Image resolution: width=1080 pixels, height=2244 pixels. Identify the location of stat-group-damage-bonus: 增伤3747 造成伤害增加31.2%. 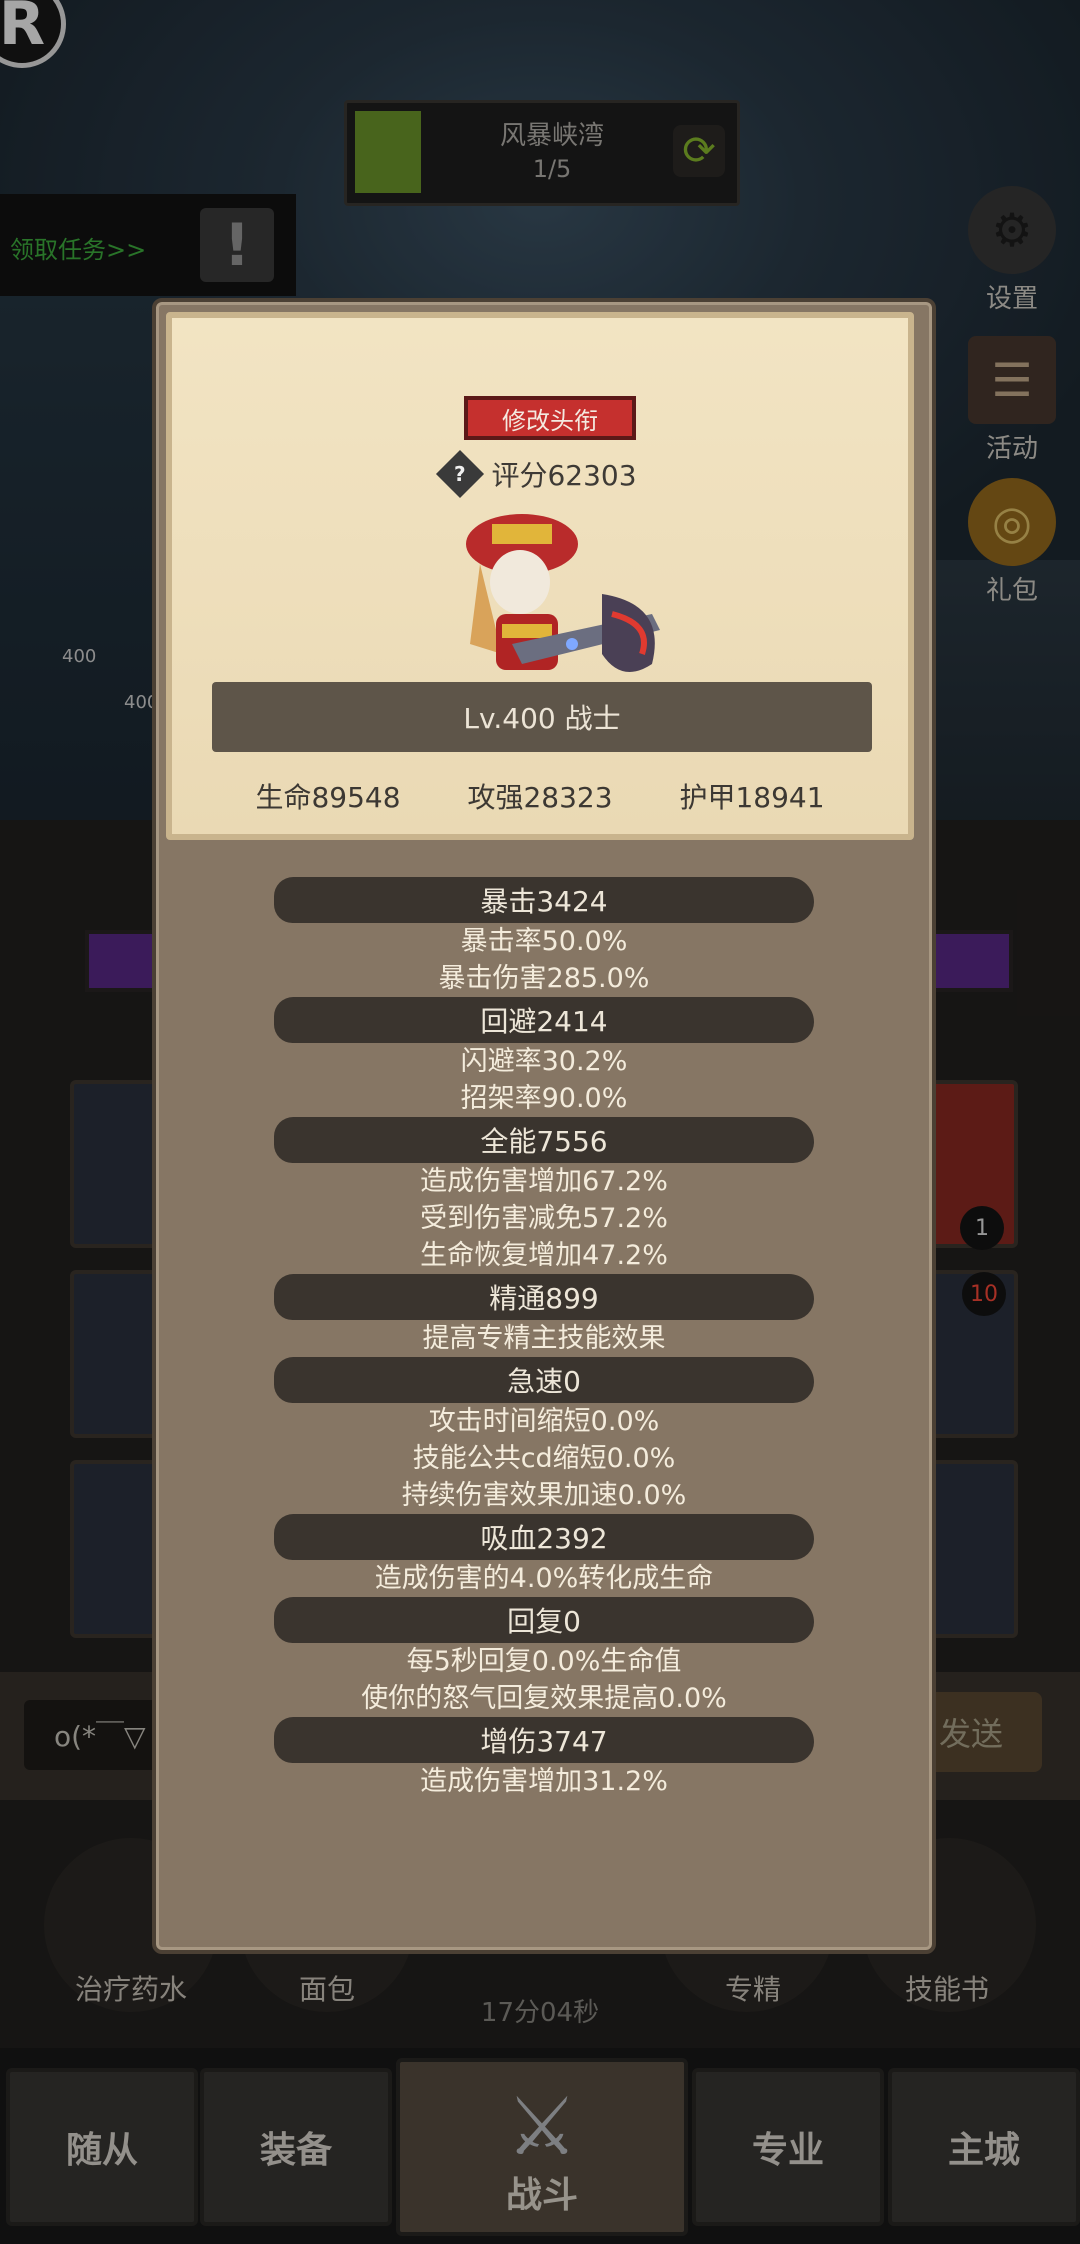
(544, 1758).